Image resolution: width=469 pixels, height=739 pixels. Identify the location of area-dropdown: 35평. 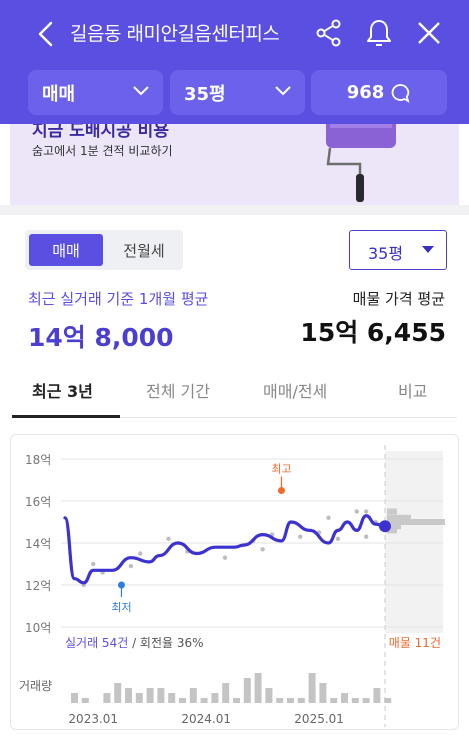
(237, 92).